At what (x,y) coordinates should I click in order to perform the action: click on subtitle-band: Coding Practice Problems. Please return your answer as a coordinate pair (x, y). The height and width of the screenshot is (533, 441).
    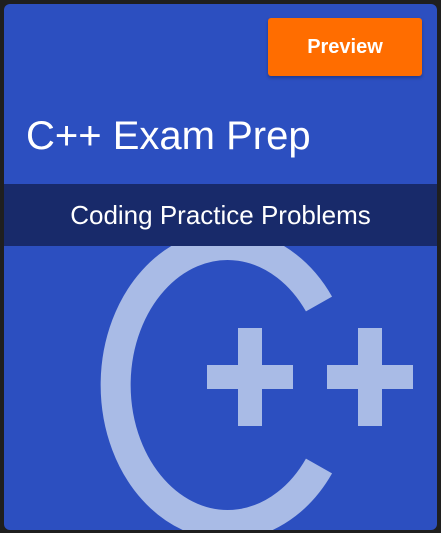
    Looking at the image, I should click on (220, 215).